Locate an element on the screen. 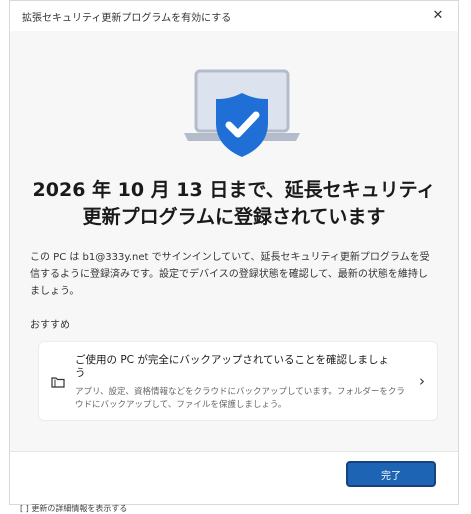  recommended-label: おすすめ is located at coordinates (50, 325).